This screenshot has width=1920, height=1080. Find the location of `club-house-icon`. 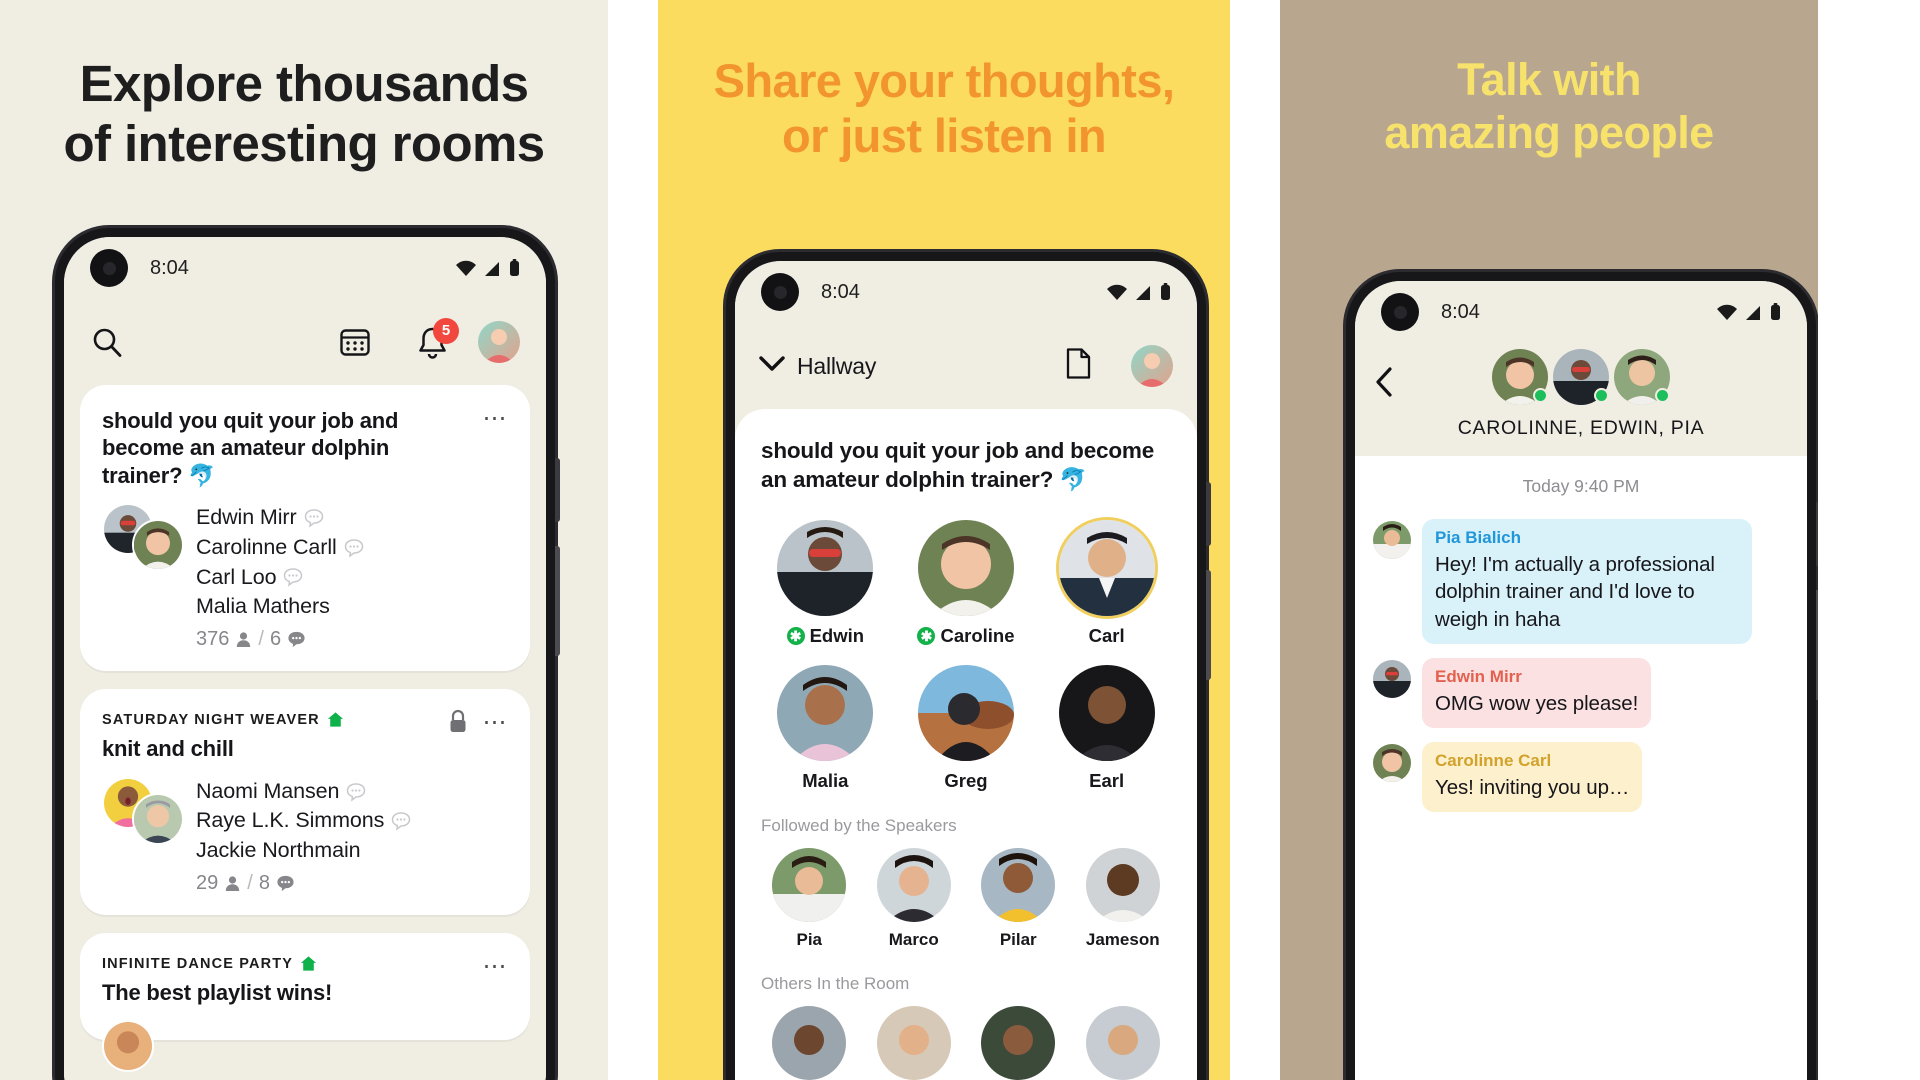

club-house-icon is located at coordinates (335, 719).